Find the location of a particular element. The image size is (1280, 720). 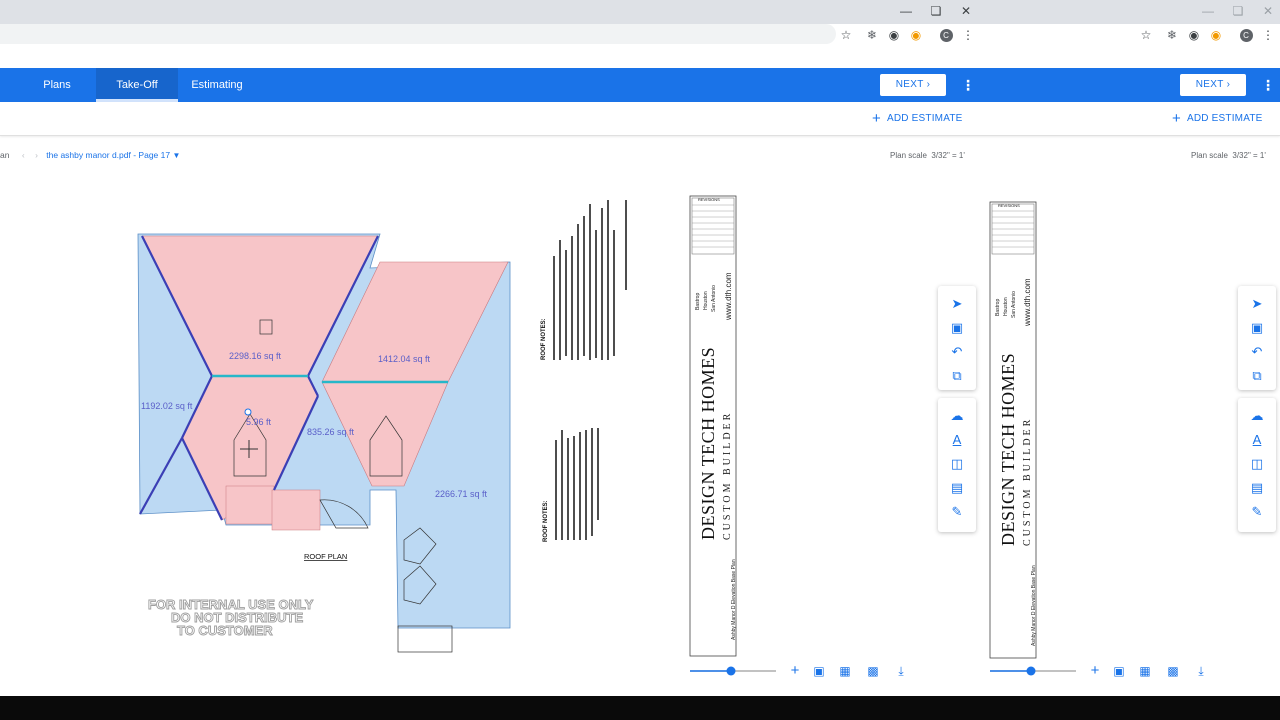

grid-icon: ▦ is located at coordinates (845, 671).